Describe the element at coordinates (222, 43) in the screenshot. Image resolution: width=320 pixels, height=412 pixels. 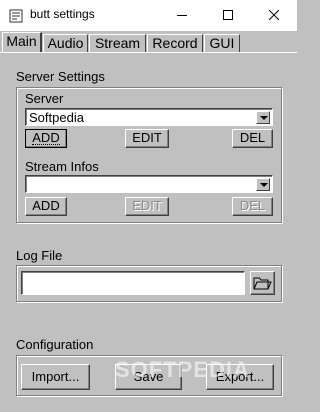
I see `tab-gui: GUI` at that location.